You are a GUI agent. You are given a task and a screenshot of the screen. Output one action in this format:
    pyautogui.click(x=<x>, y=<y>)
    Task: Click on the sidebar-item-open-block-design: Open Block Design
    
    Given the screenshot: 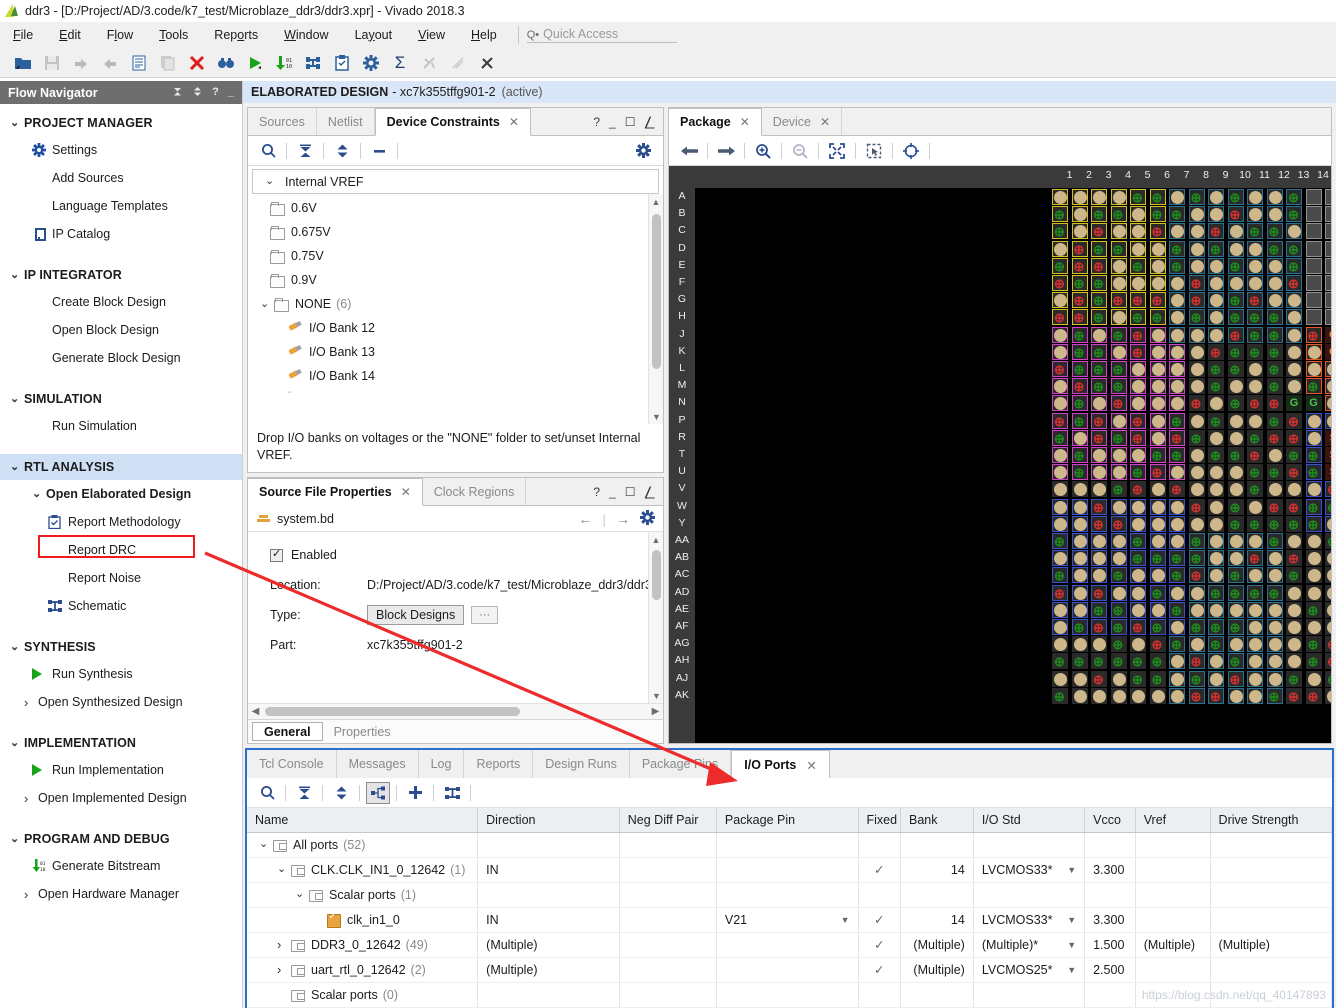 What is the action you would take?
    pyautogui.click(x=121, y=330)
    